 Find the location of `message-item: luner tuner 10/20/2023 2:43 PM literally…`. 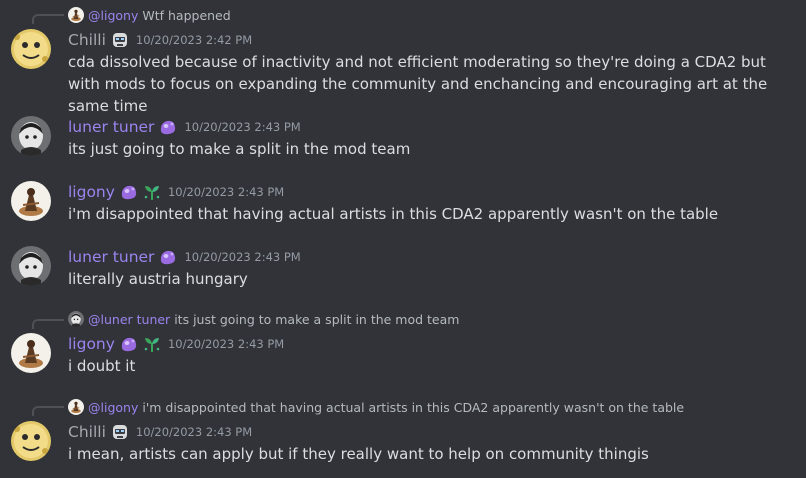

message-item: luner tuner 10/20/2023 2:43 PM literally… is located at coordinates (403, 272).